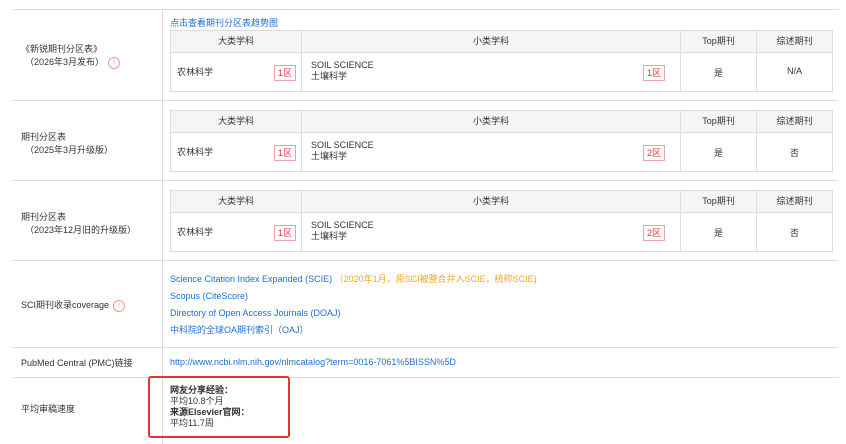 This screenshot has width=846, height=444. Describe the element at coordinates (88, 141) in the screenshot. I see `section-label-cell: 期刊分区表 （2025年3月升级版）` at that location.